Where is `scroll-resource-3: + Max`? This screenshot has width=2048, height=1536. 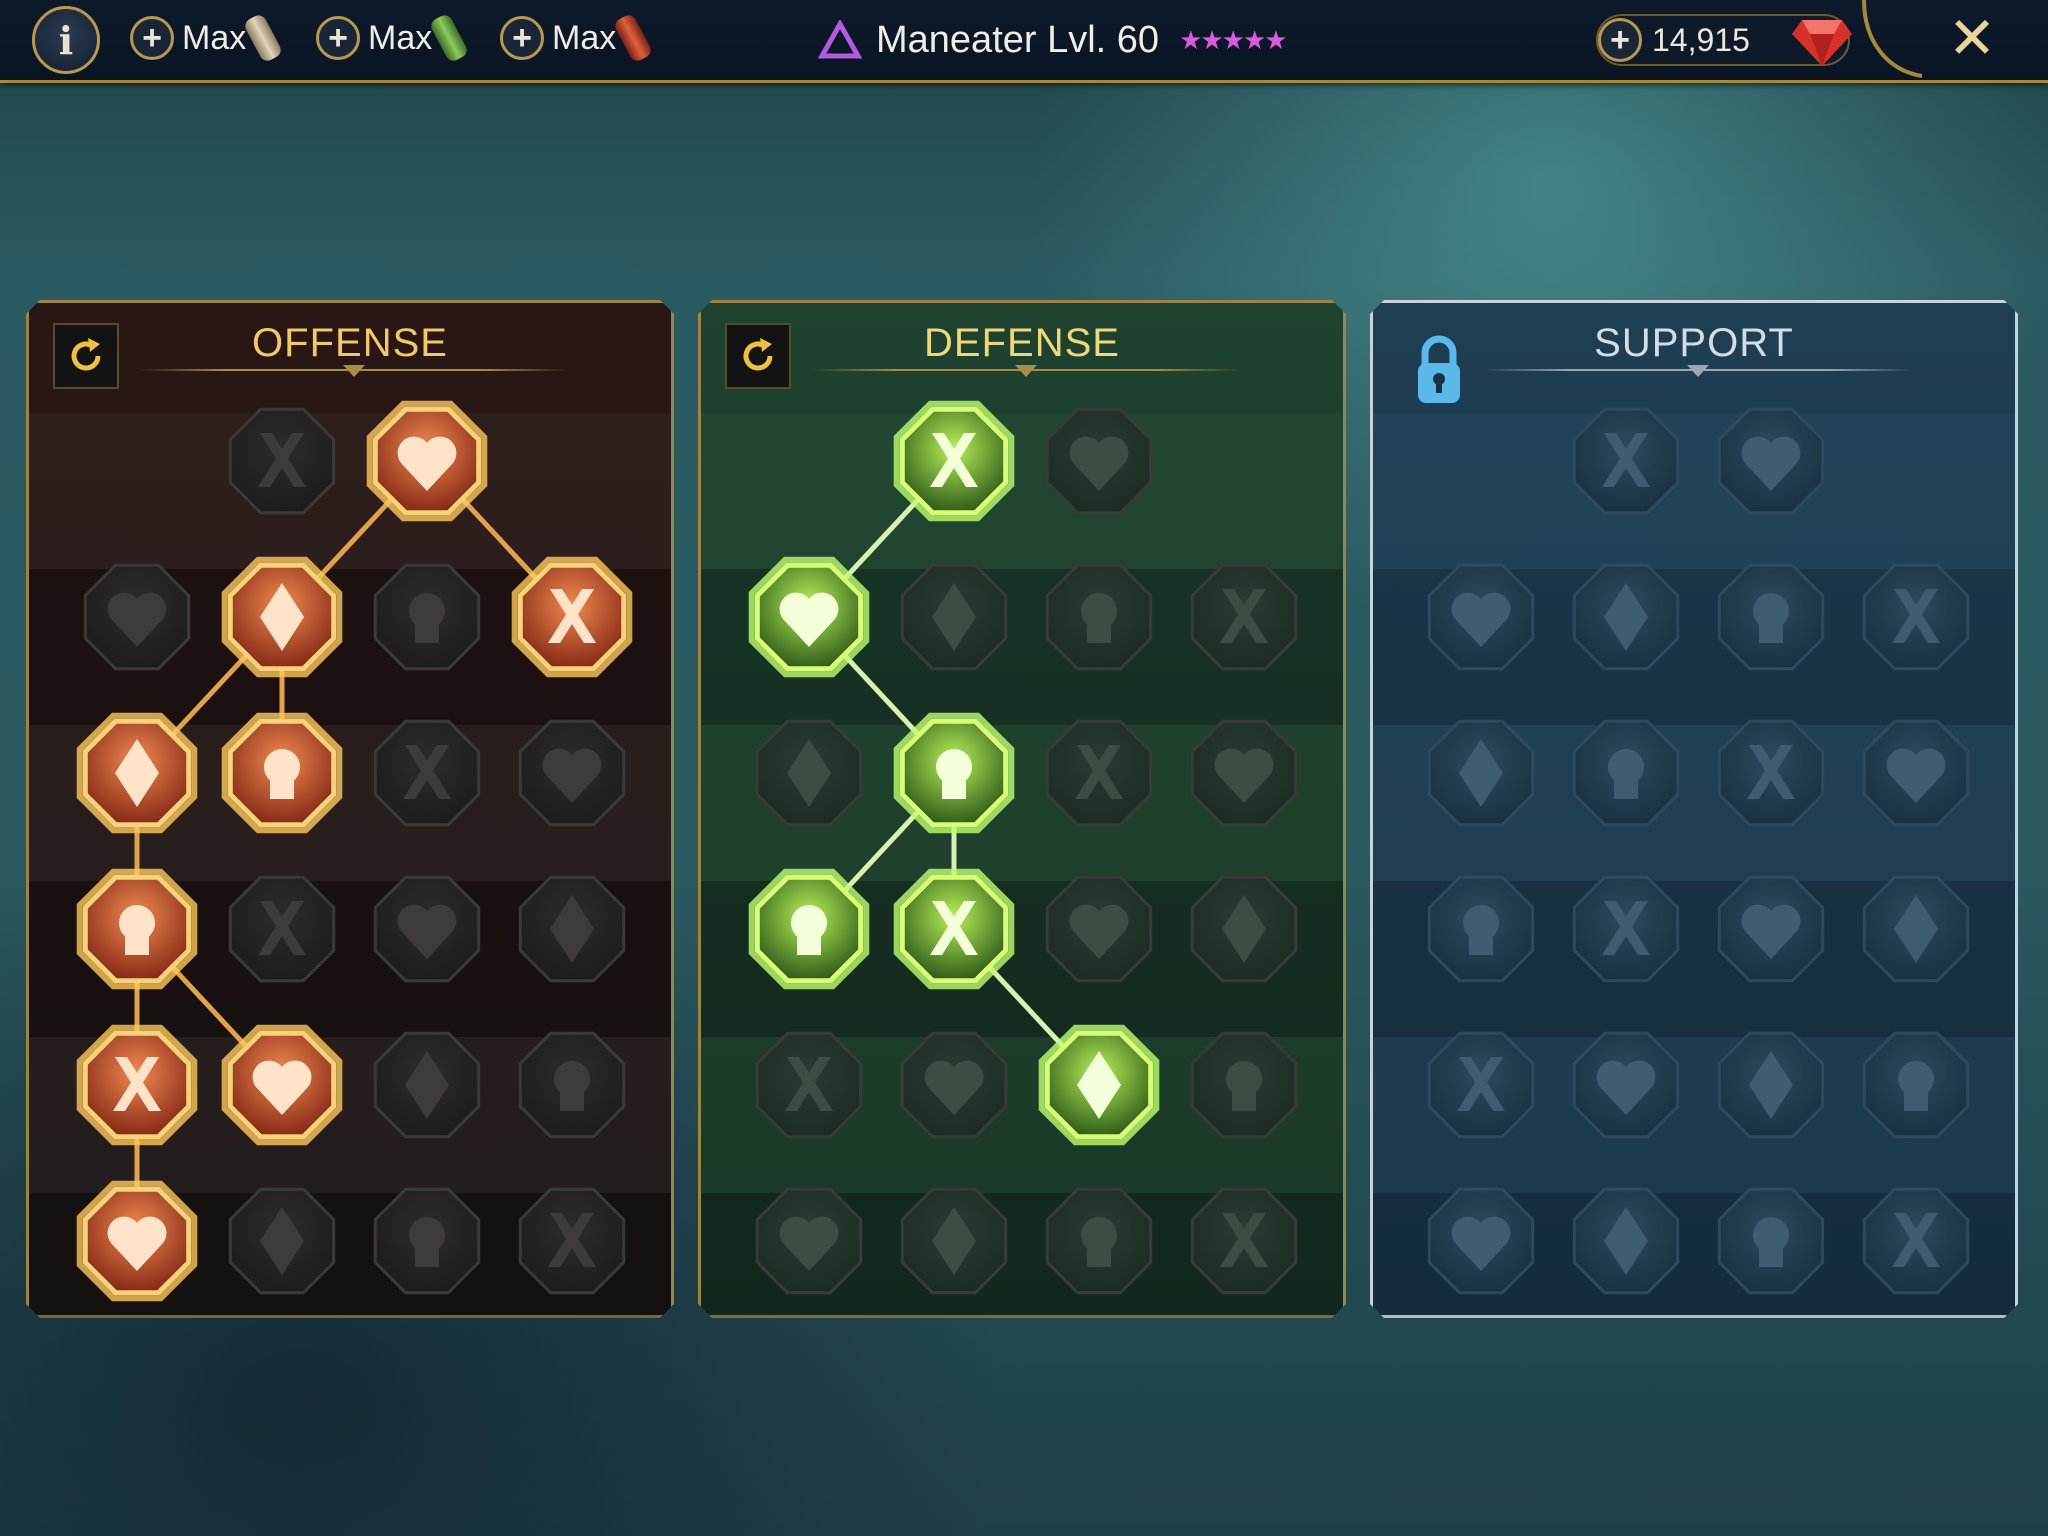 scroll-resource-3: + Max is located at coordinates (577, 38).